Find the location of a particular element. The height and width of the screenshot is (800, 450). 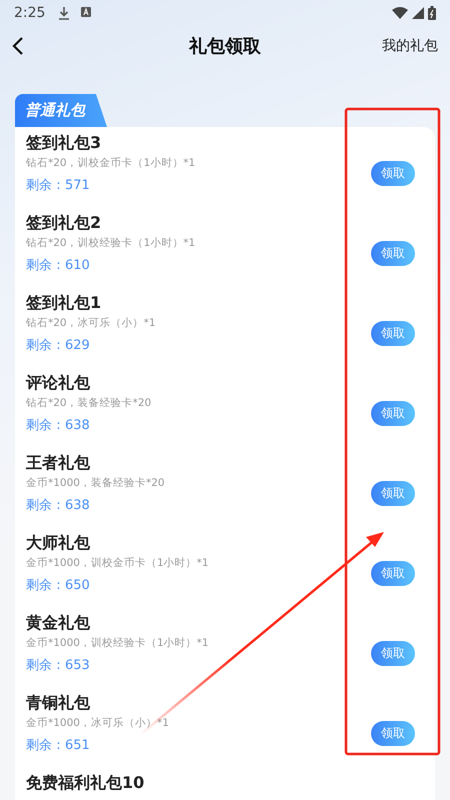

gift-contents: 金币*1000，训校金币卡（1小时）*1 is located at coordinates (118, 563).